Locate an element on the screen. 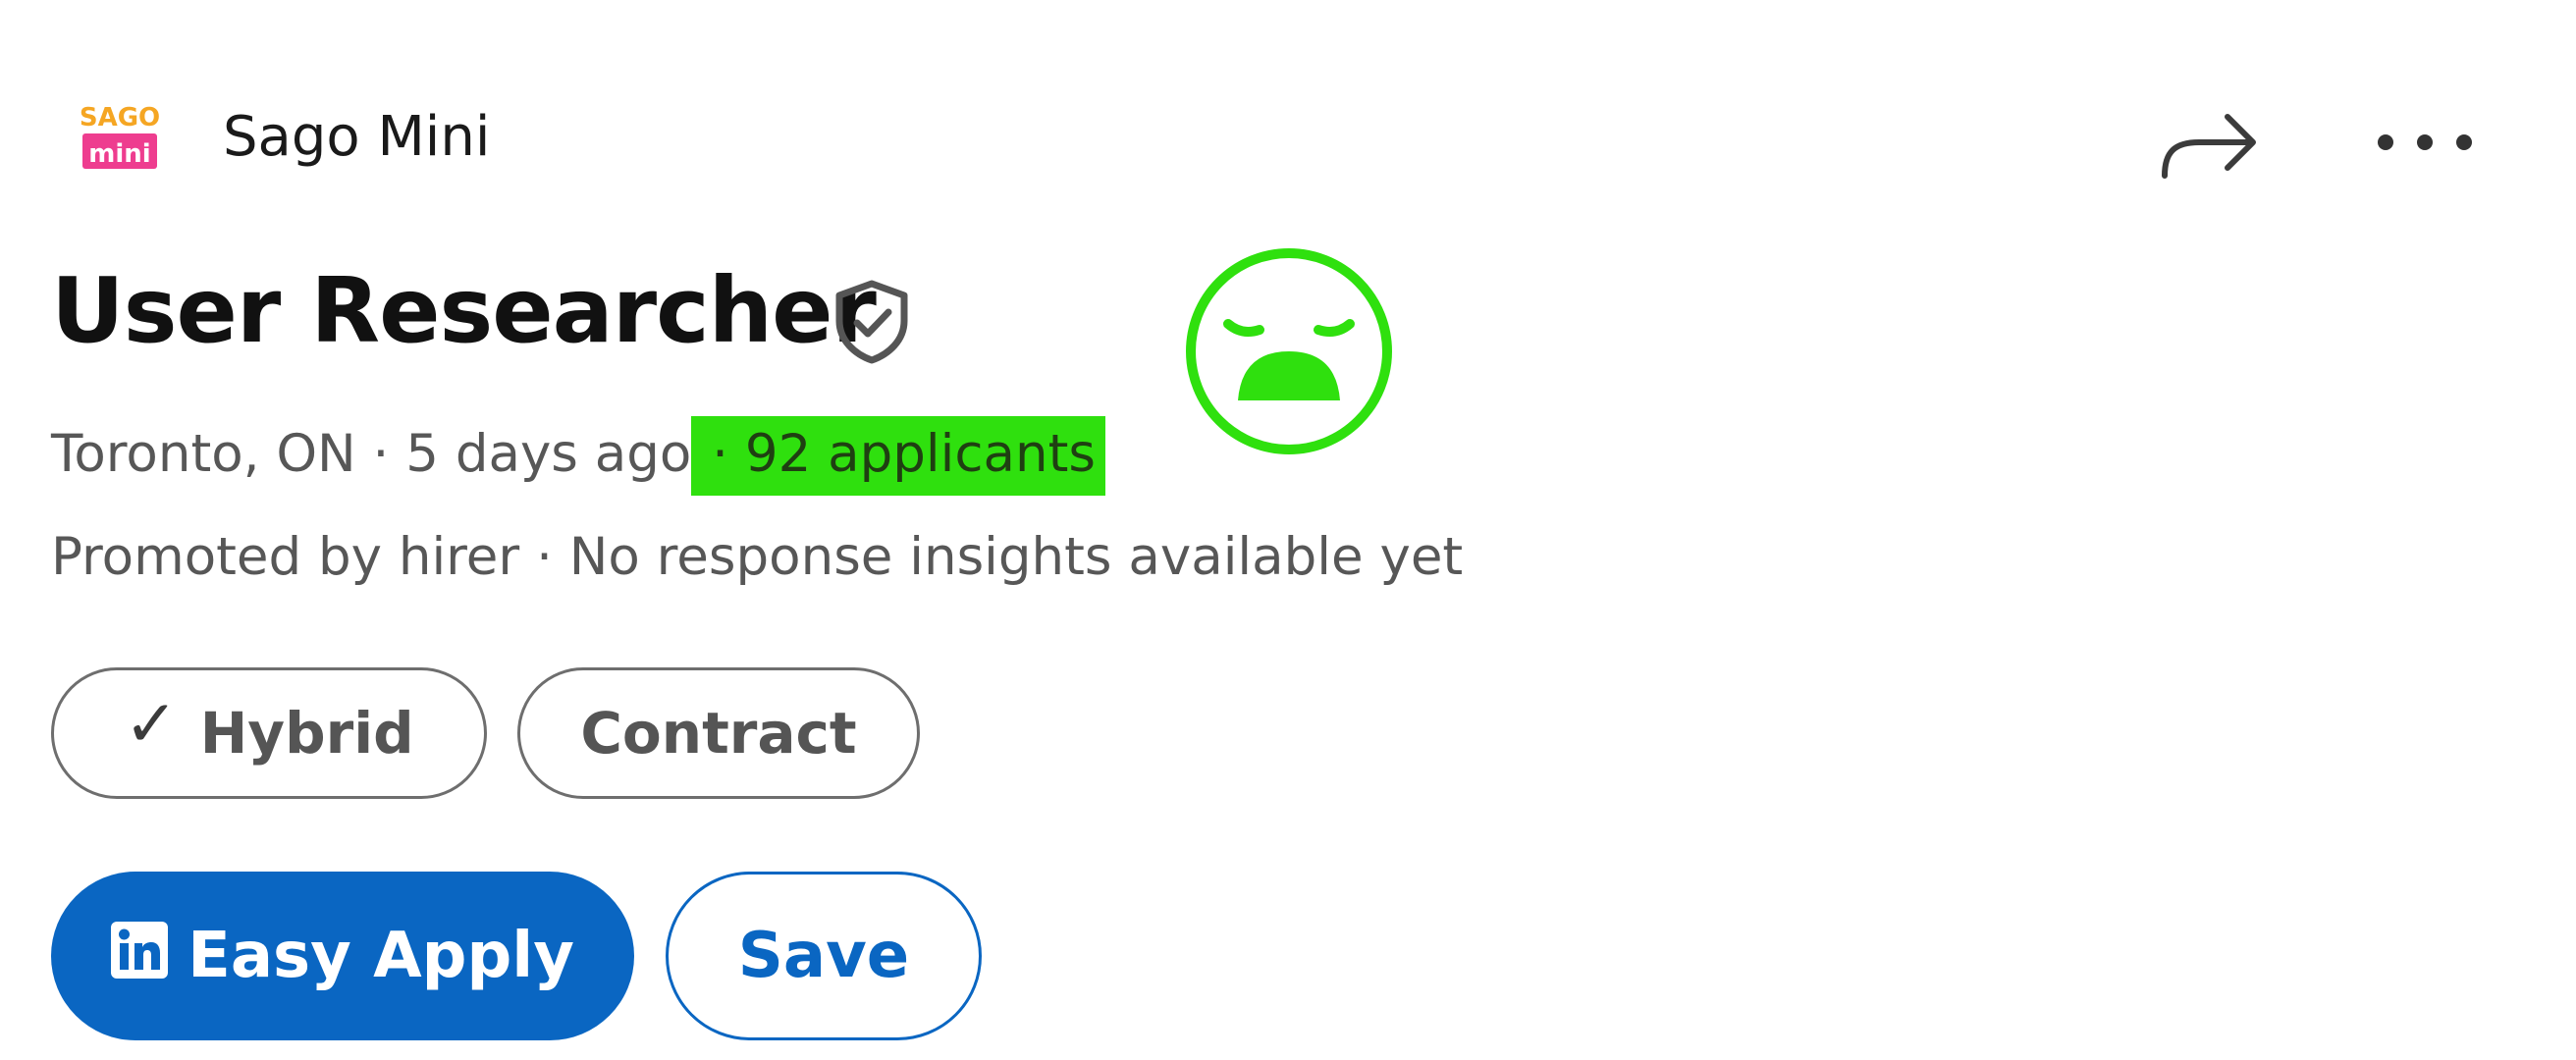 The image size is (2576, 1060). verified-shield-icon is located at coordinates (872, 322).